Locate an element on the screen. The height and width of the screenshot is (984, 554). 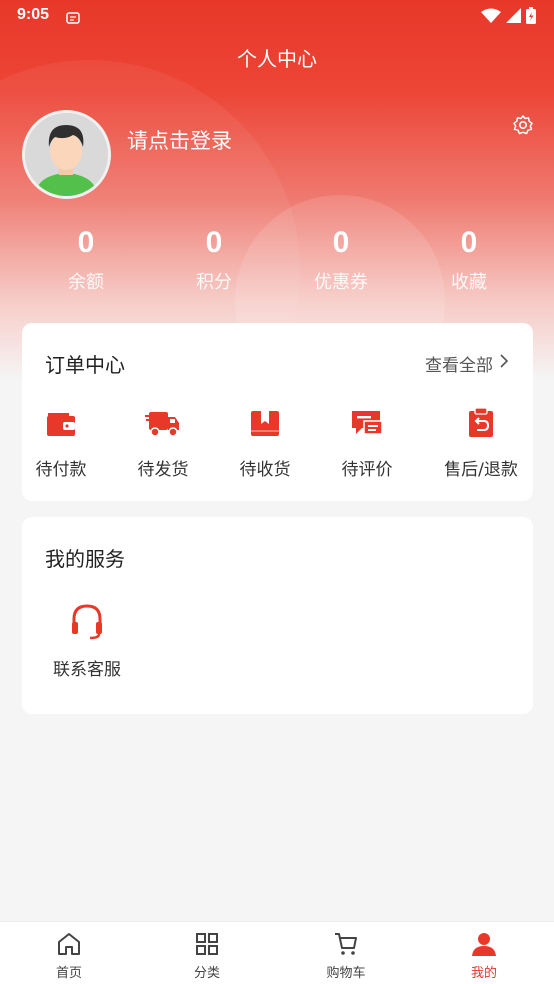
return-icon is located at coordinates (481, 423).